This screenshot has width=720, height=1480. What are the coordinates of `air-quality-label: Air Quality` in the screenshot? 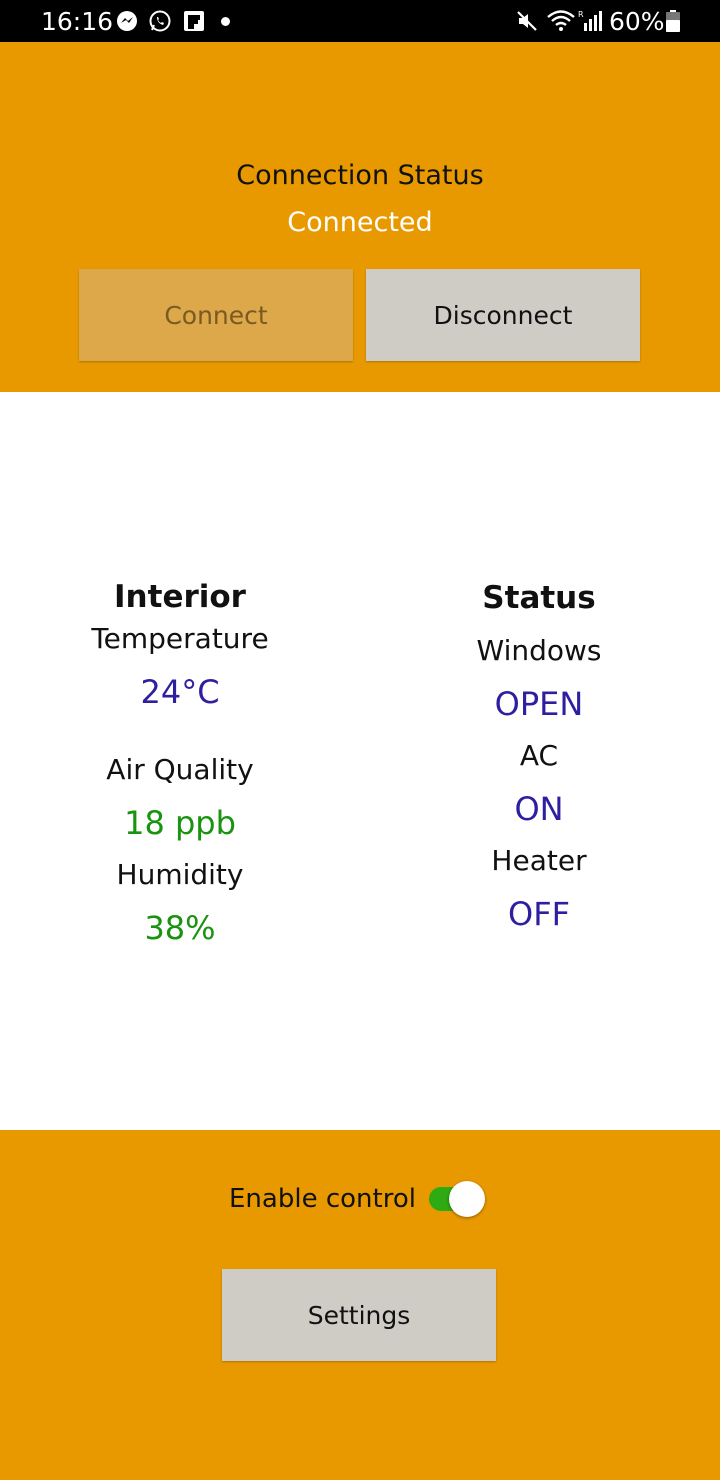 It's located at (180, 769).